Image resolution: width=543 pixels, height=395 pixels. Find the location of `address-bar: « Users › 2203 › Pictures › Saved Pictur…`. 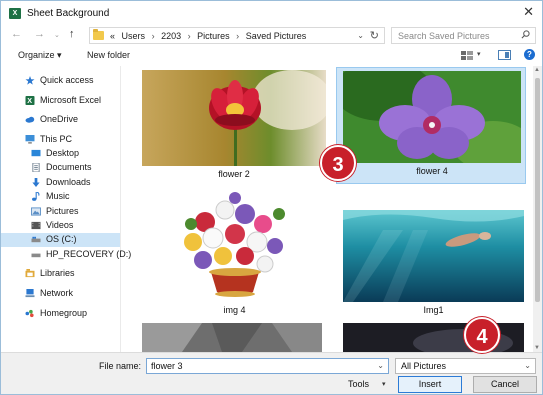

address-bar: « Users › 2203 › Pictures › Saved Pictur… is located at coordinates (237, 35).